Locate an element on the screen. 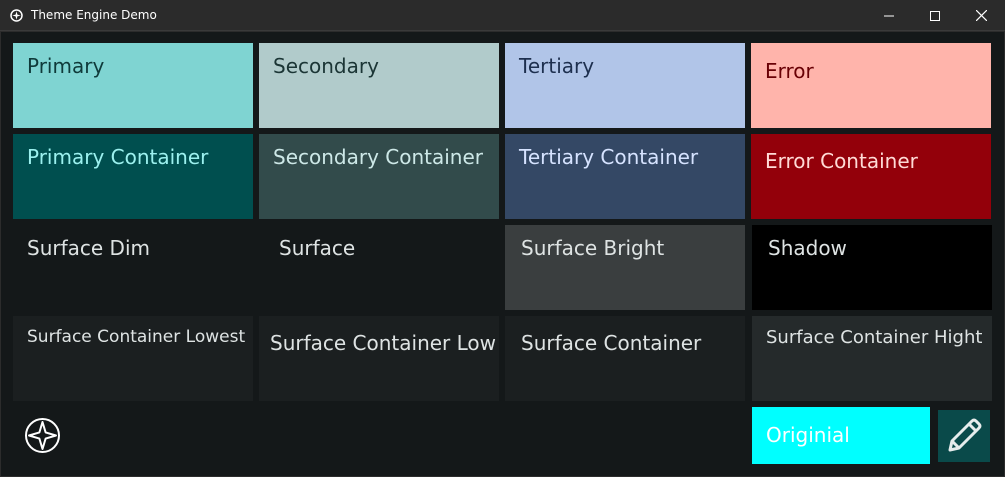 The image size is (1005, 477). tile-label: Secondary is located at coordinates (326, 66).